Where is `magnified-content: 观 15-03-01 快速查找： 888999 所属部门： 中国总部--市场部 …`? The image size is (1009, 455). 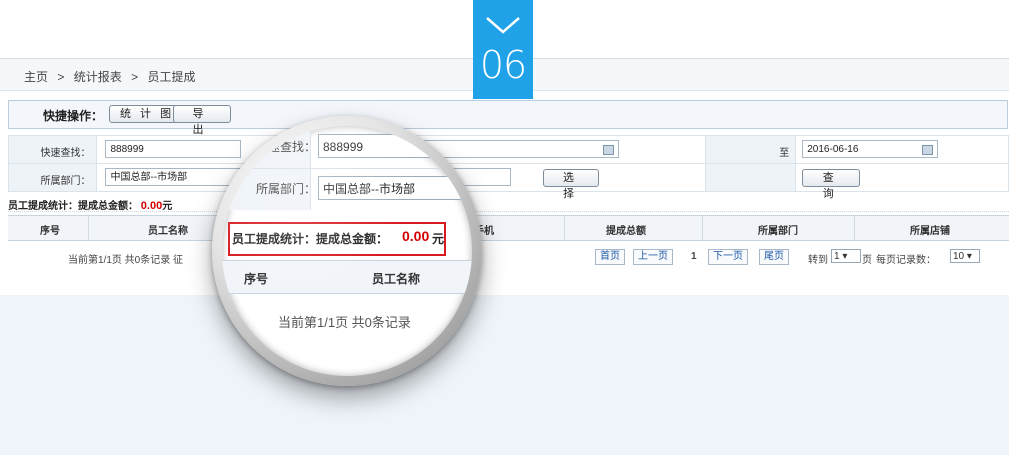 magnified-content: 观 15-03-01 快速查找： 888999 所属部门： 中国总部--市场部 … is located at coordinates (347, 251).